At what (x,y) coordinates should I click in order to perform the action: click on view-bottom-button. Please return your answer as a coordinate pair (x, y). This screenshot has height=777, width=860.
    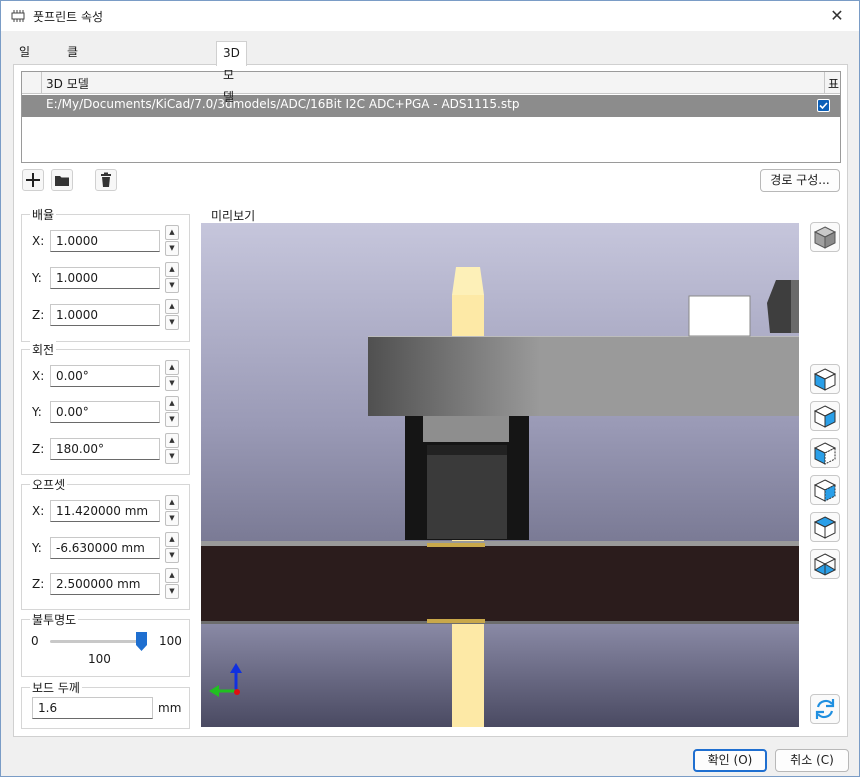
    Looking at the image, I should click on (825, 564).